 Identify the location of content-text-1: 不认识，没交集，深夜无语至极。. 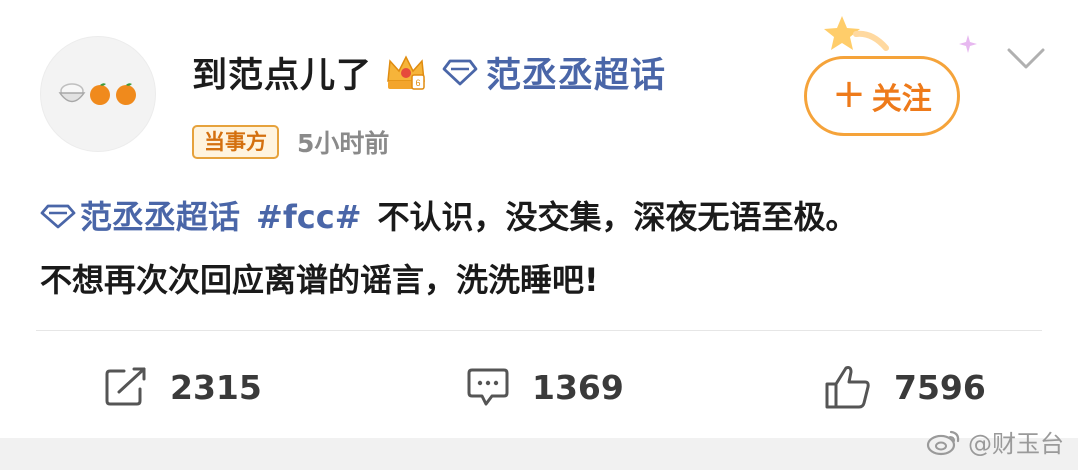
(617, 217).